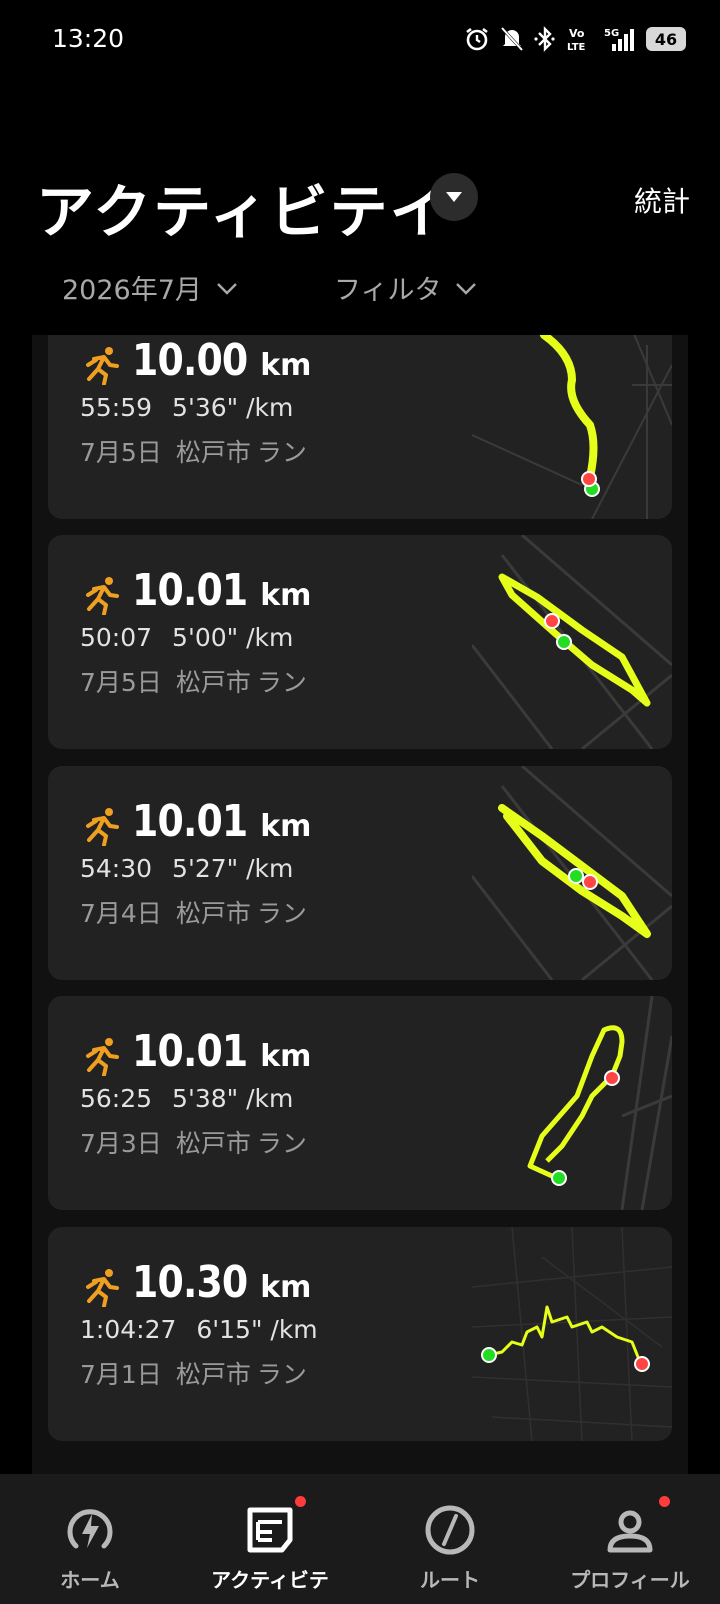 This screenshot has height=1604, width=720. Describe the element at coordinates (274, 1527) in the screenshot. I see `activity-icon` at that location.